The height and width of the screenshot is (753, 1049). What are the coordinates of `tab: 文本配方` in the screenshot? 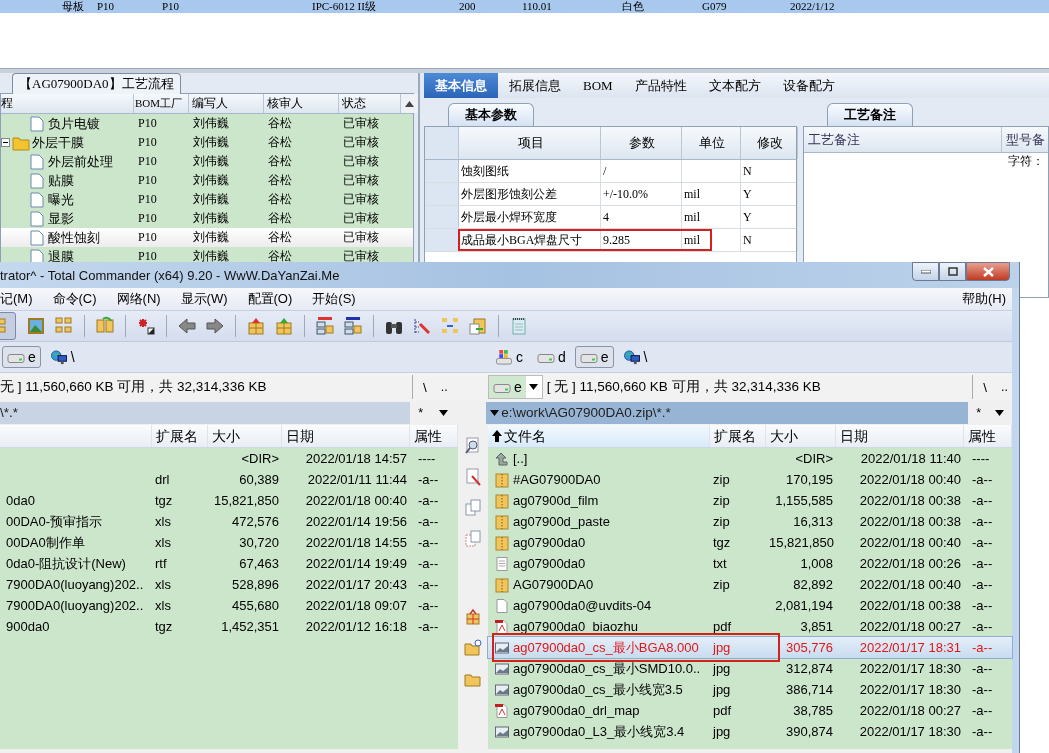 It's located at (734, 85).